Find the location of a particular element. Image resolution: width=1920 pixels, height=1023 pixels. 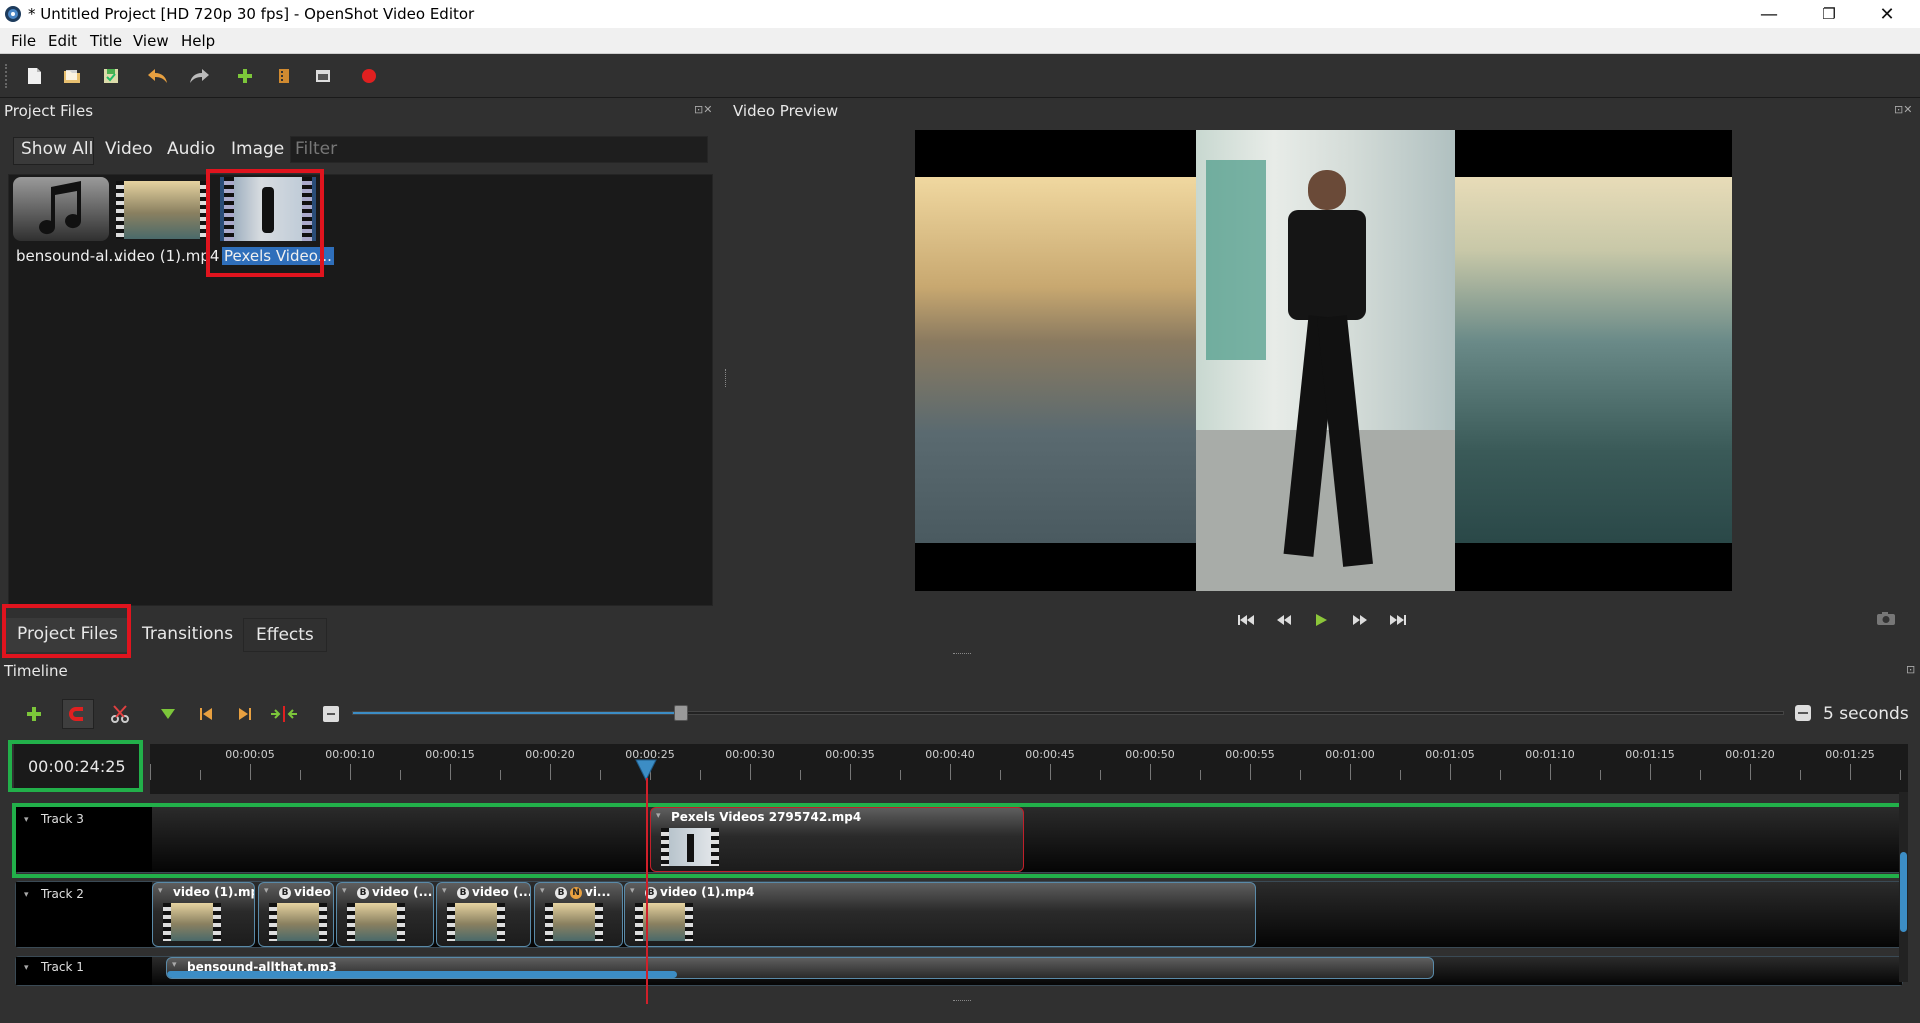

export-video-icon is located at coordinates (369, 76).